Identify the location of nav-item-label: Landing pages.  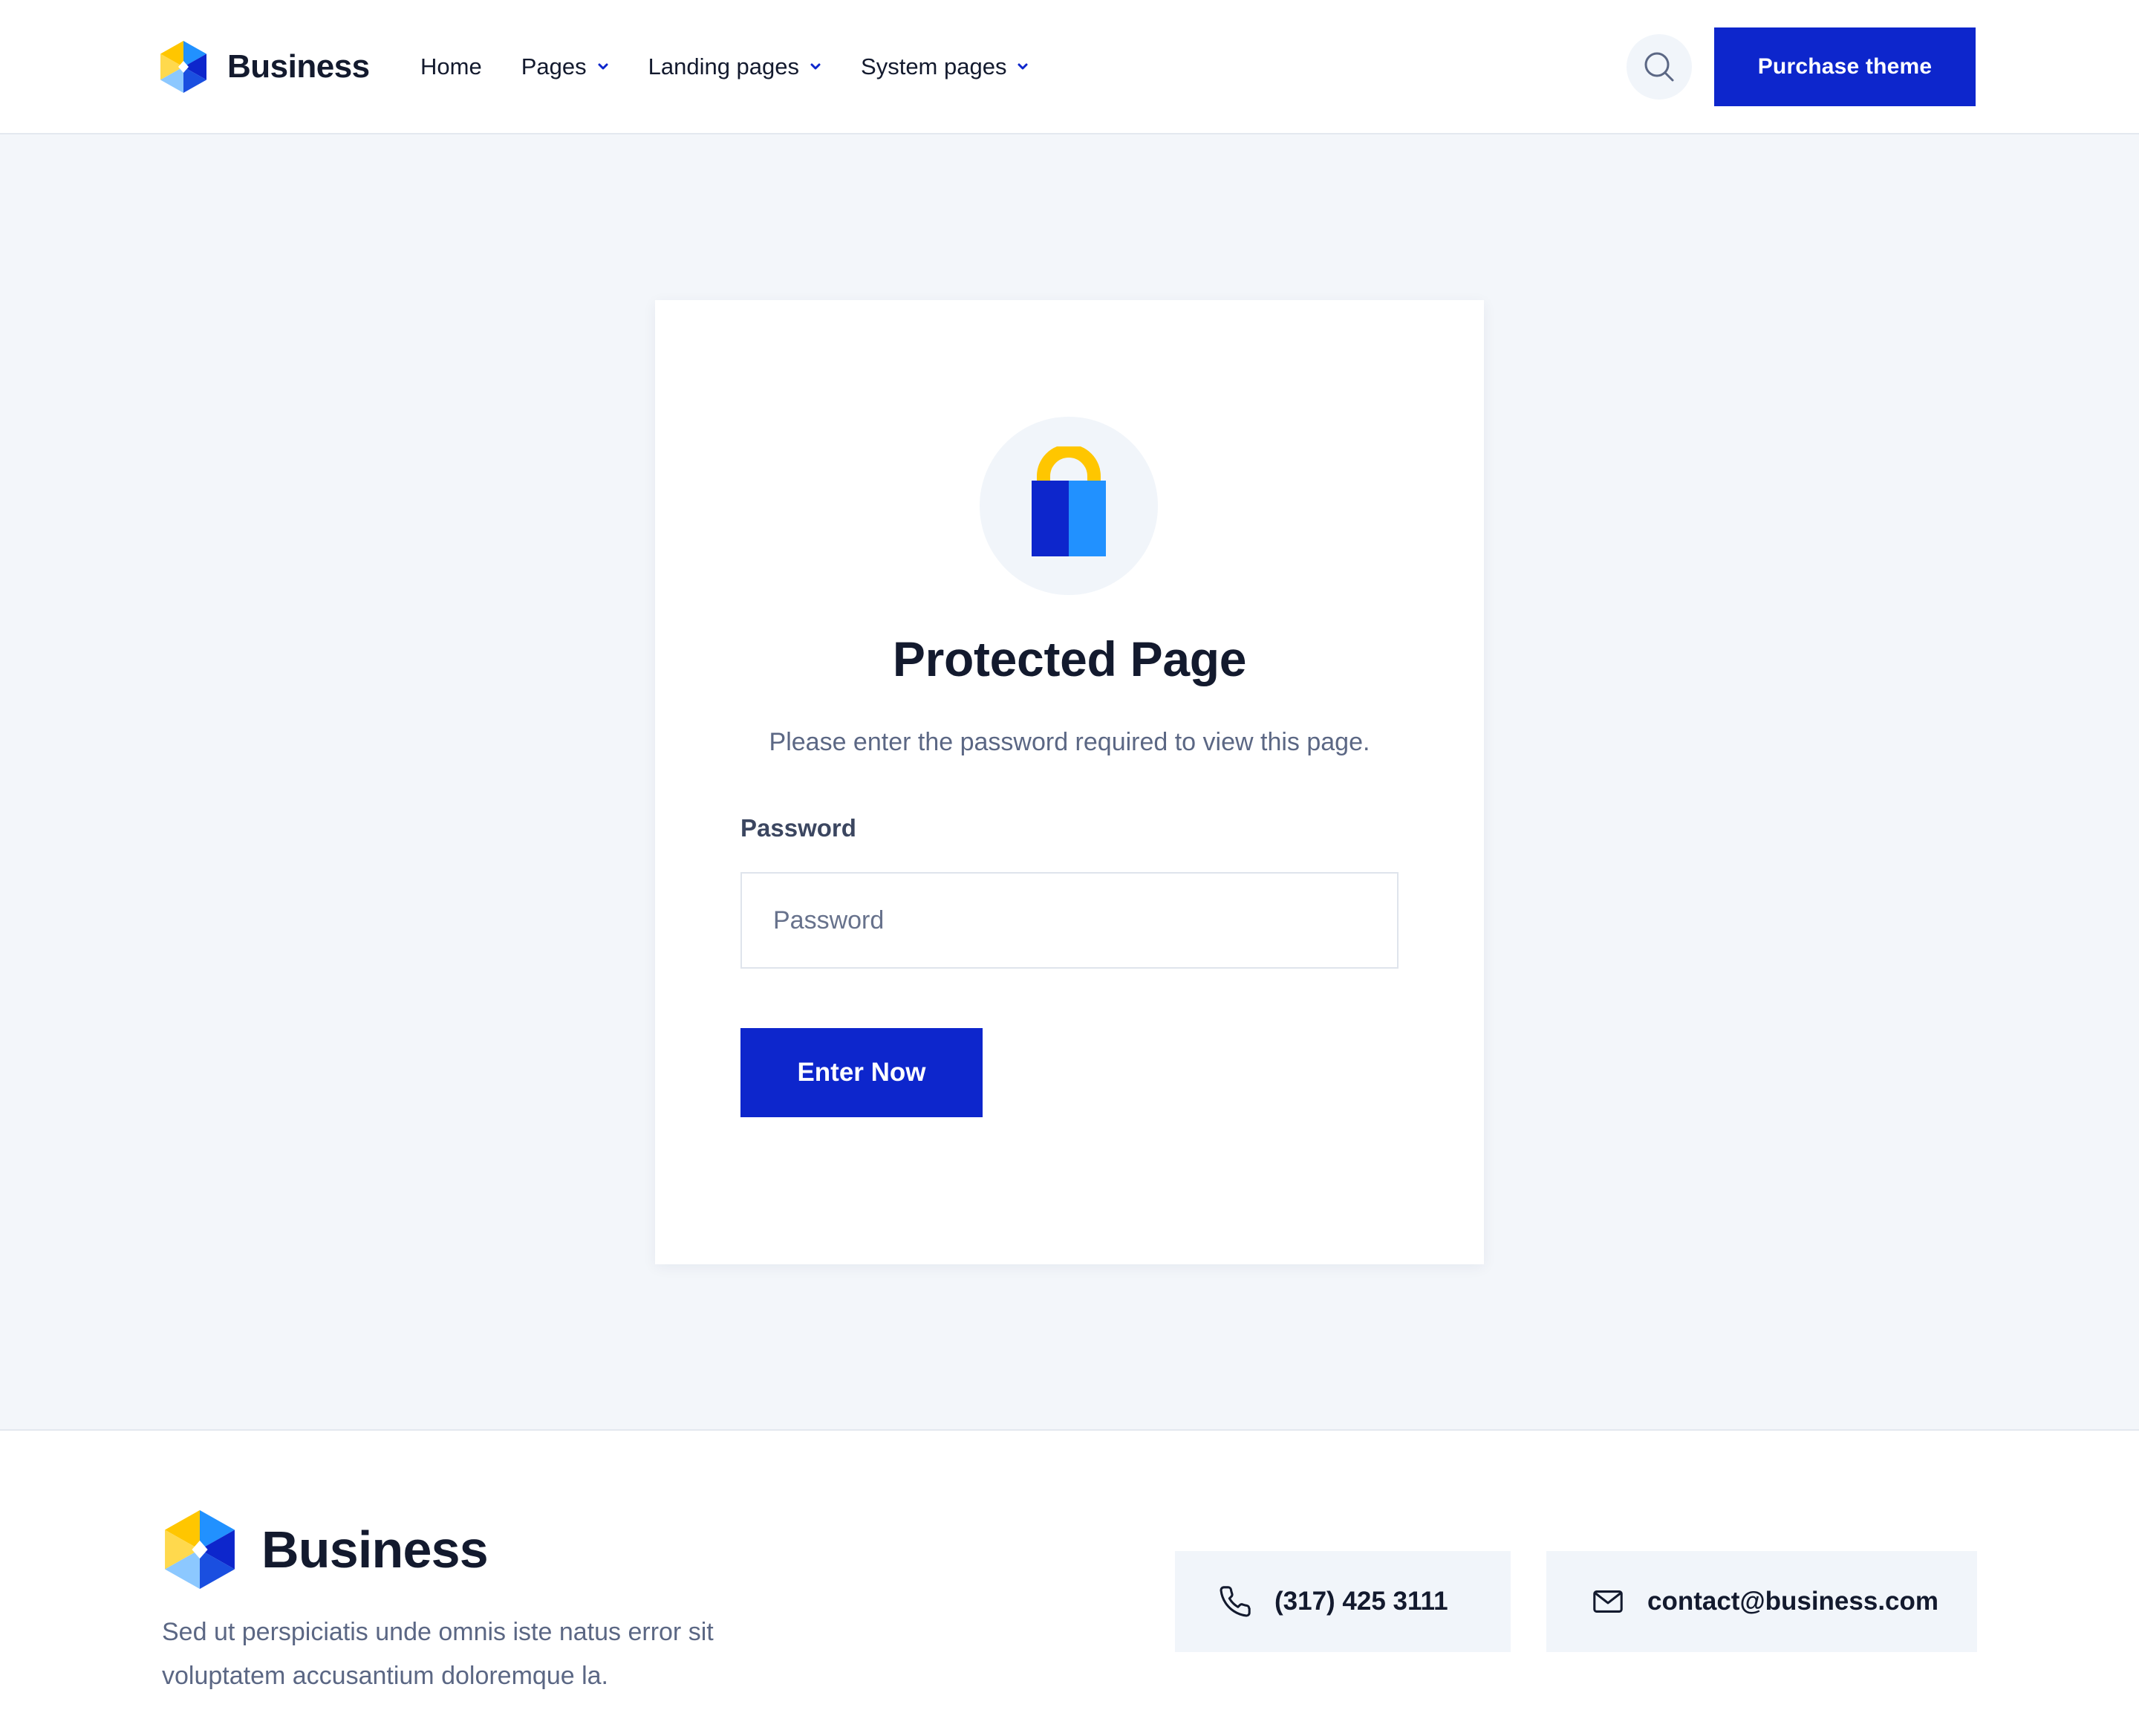
(724, 66).